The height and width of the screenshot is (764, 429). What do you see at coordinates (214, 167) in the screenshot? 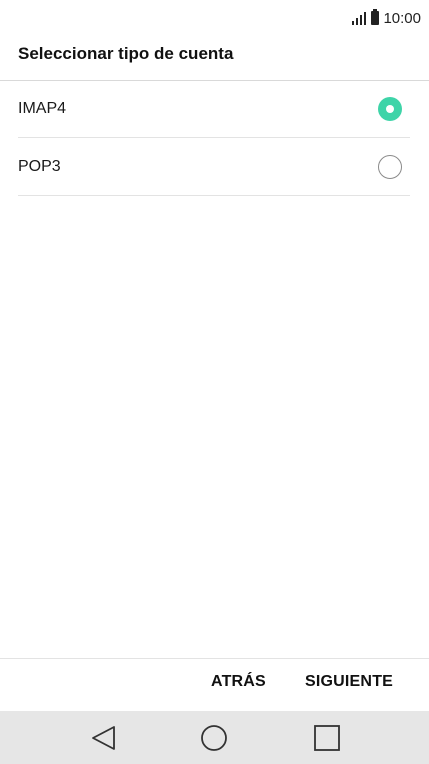
I see `account-type-option-pop3: POP3` at bounding box center [214, 167].